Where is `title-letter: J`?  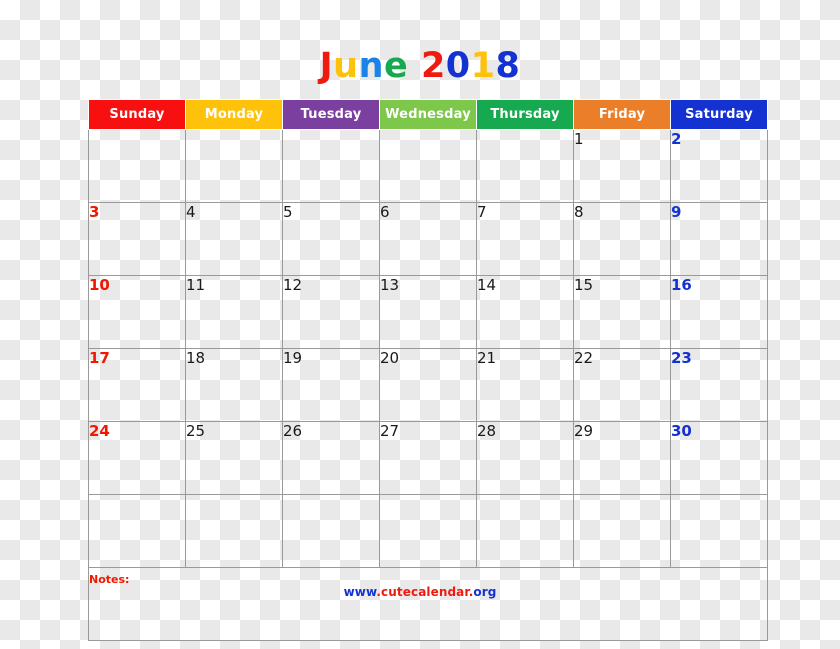
title-letter: J is located at coordinates (326, 66).